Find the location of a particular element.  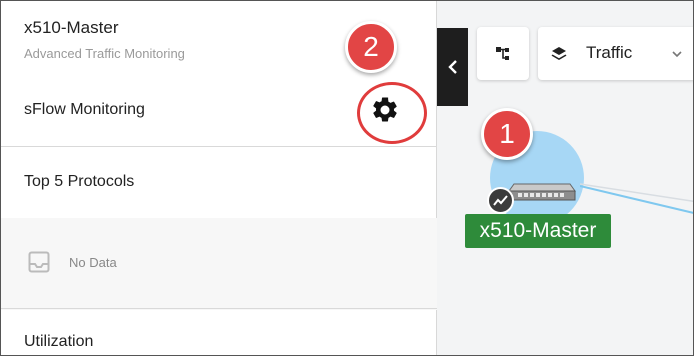

inbox-icon is located at coordinates (39, 262).